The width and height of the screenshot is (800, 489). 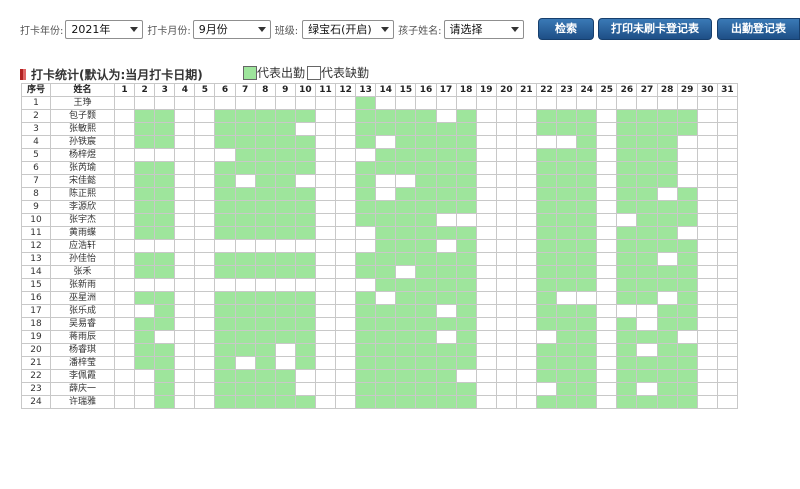 What do you see at coordinates (348, 29) in the screenshot?
I see `class-select: 绿宝石(开启)` at bounding box center [348, 29].